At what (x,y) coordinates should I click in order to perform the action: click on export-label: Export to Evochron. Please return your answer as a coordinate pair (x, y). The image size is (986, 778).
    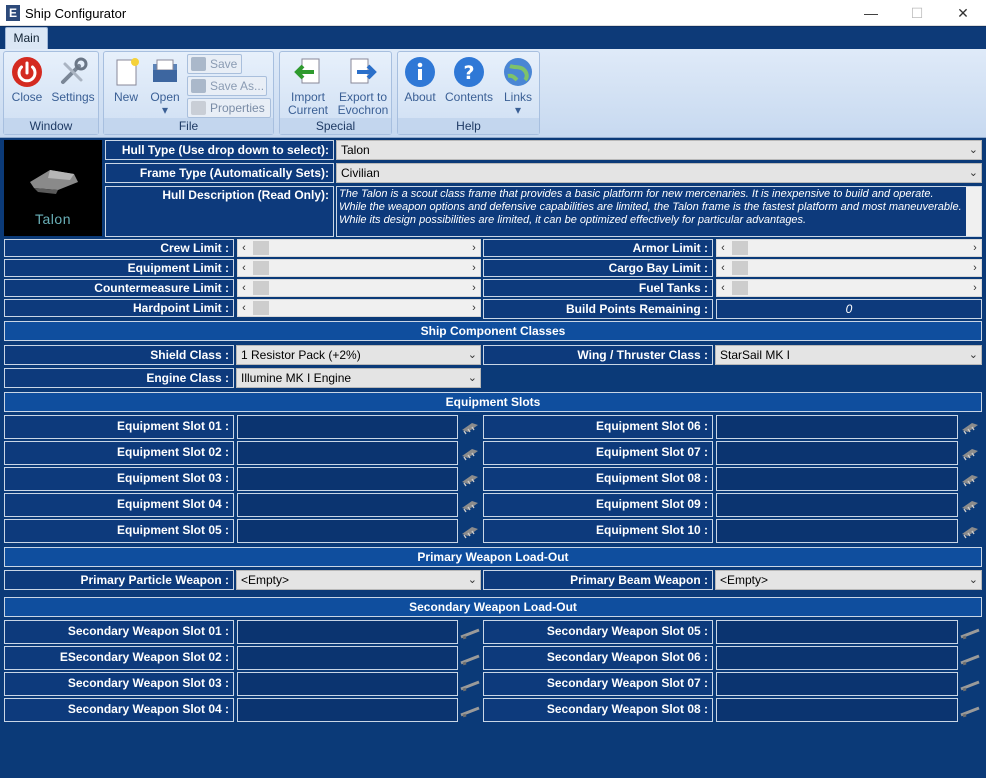
    Looking at the image, I should click on (363, 103).